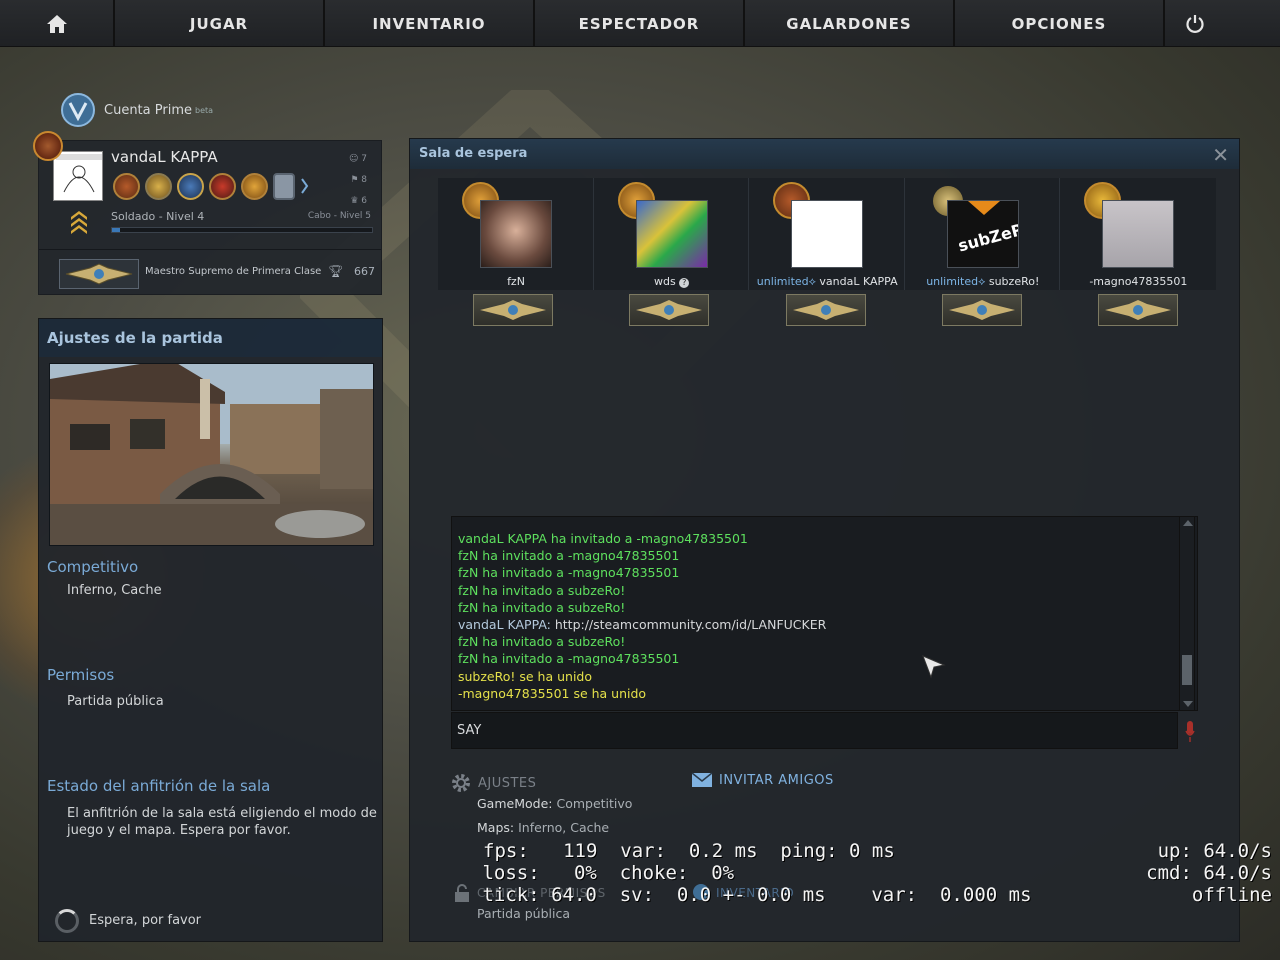 The height and width of the screenshot is (960, 1280). I want to click on scroll-down-icon, so click(1188, 704).